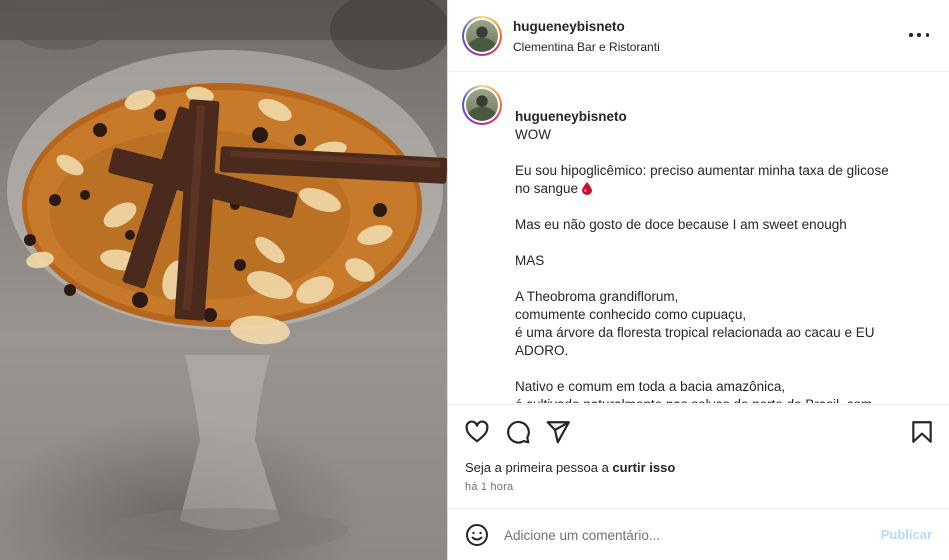  What do you see at coordinates (919, 35) in the screenshot?
I see `more-options-icon` at bounding box center [919, 35].